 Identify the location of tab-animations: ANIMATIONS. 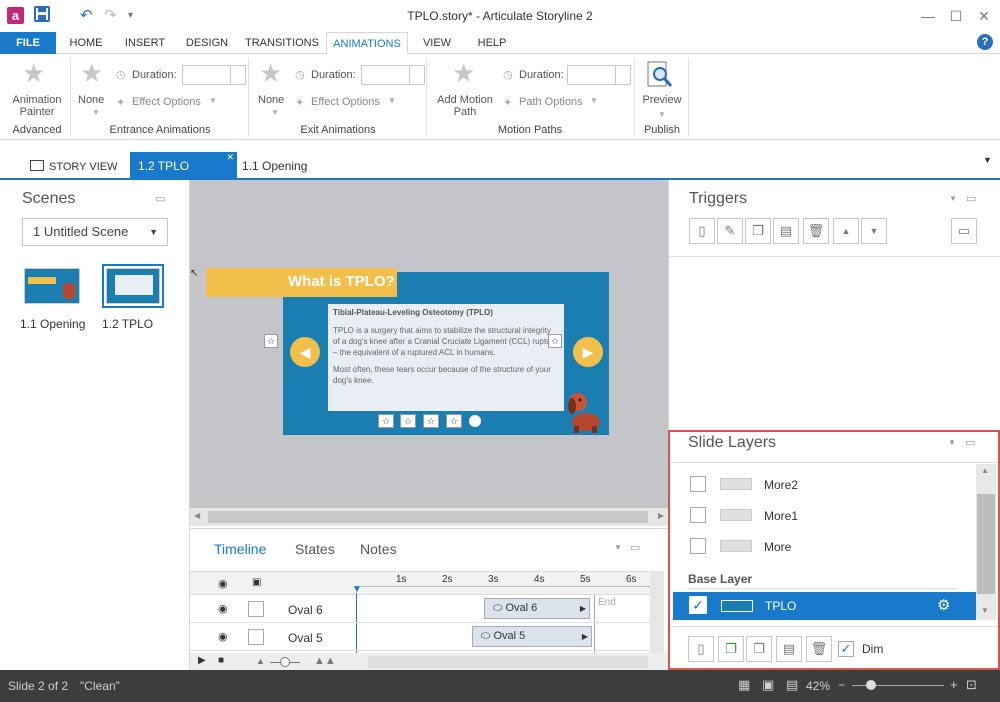
(367, 43).